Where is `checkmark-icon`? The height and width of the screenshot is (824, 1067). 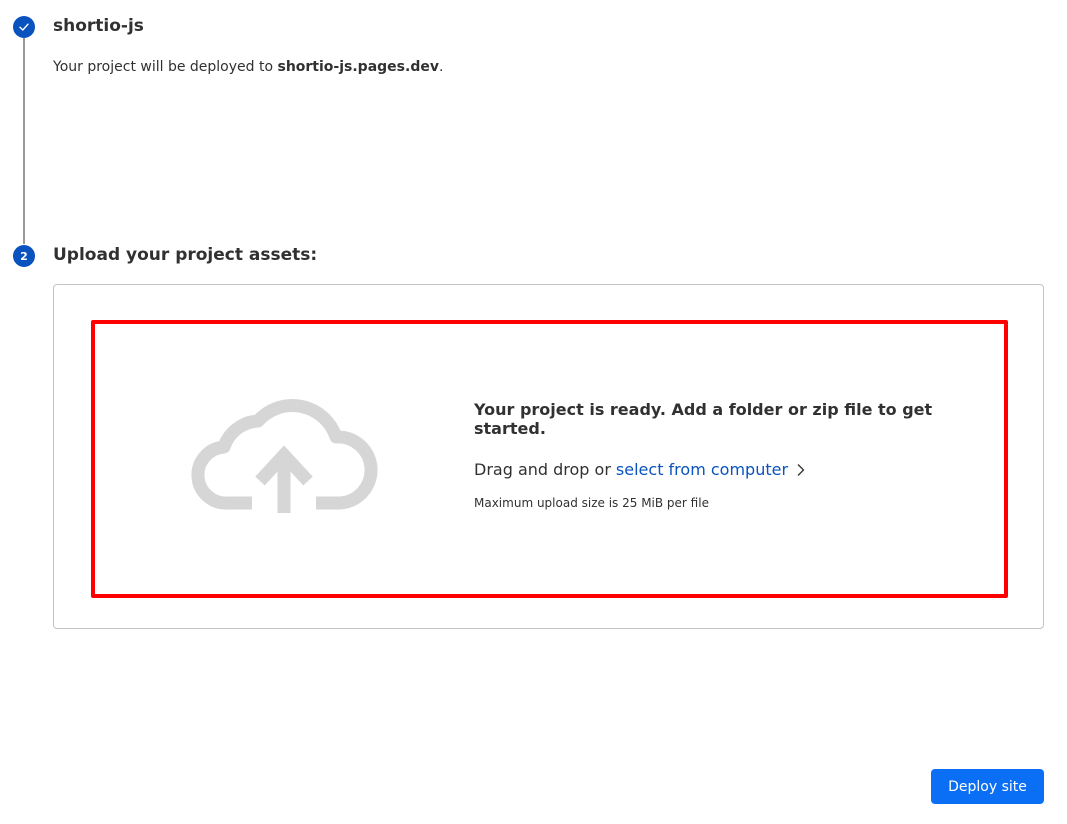
checkmark-icon is located at coordinates (24, 27).